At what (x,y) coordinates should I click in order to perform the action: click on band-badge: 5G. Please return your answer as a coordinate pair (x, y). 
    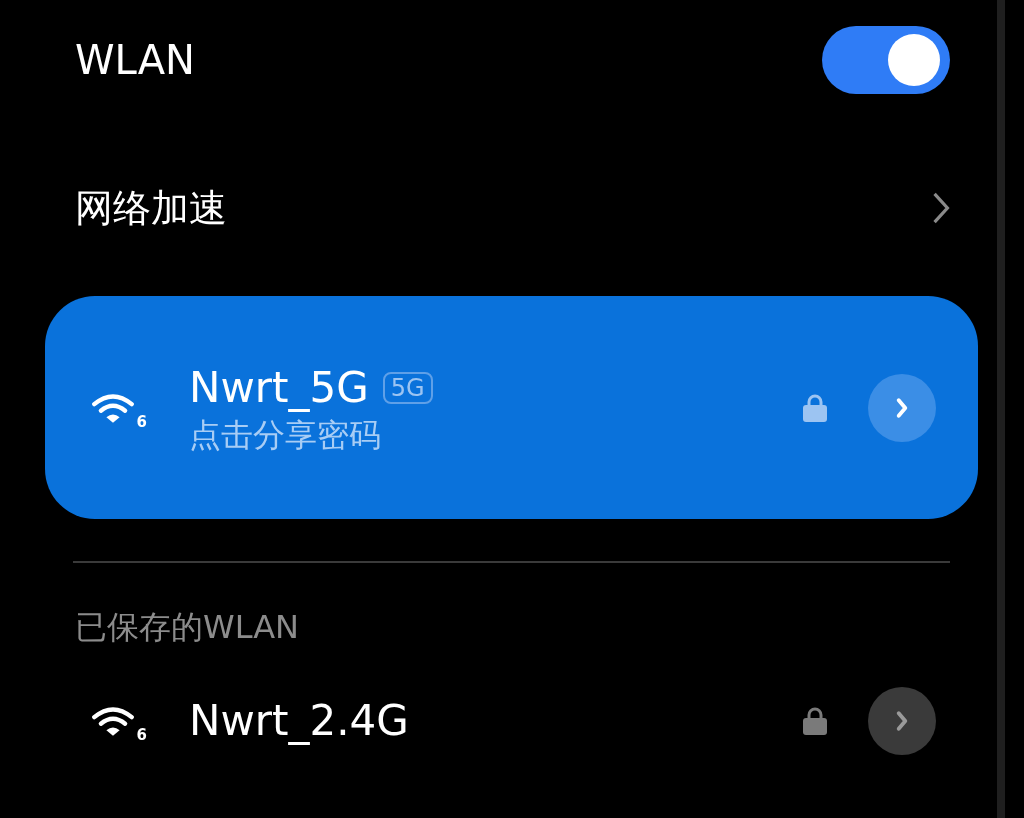
    Looking at the image, I should click on (407, 387).